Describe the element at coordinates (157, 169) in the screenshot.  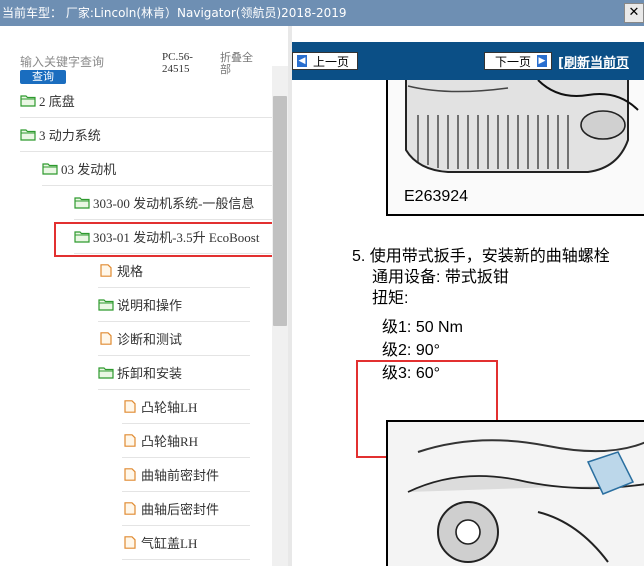
I see `tree-node-engine: 03 发动机` at that location.